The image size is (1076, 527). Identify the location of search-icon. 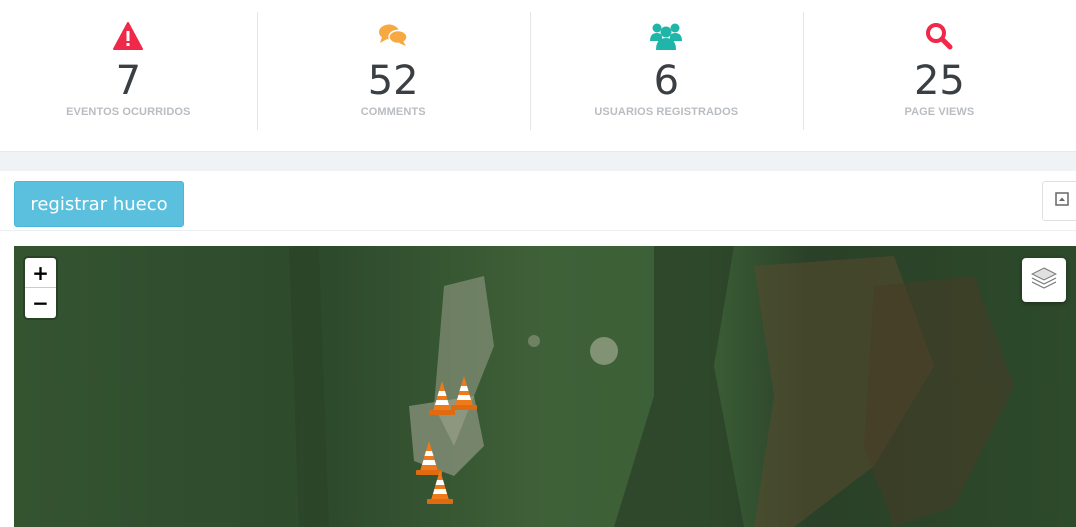
(939, 36).